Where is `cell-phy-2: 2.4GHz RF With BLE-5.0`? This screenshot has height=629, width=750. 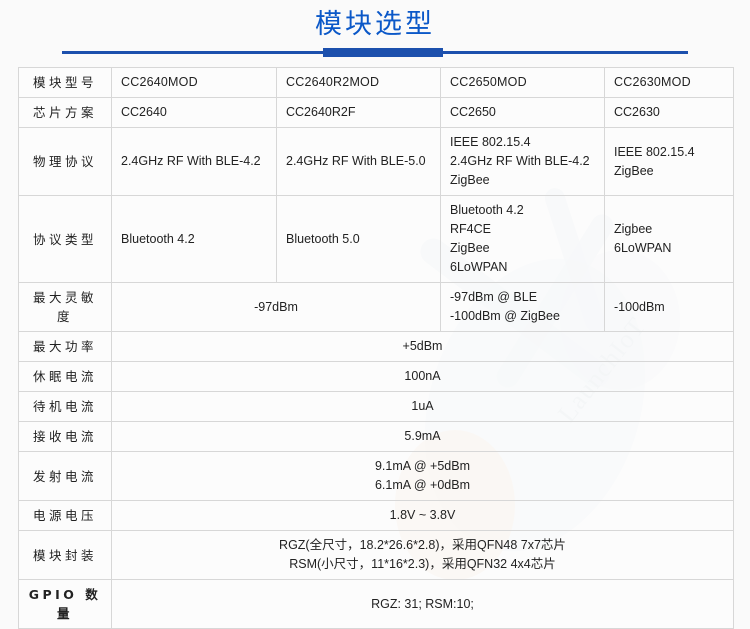 cell-phy-2: 2.4GHz RF With BLE-5.0 is located at coordinates (358, 161).